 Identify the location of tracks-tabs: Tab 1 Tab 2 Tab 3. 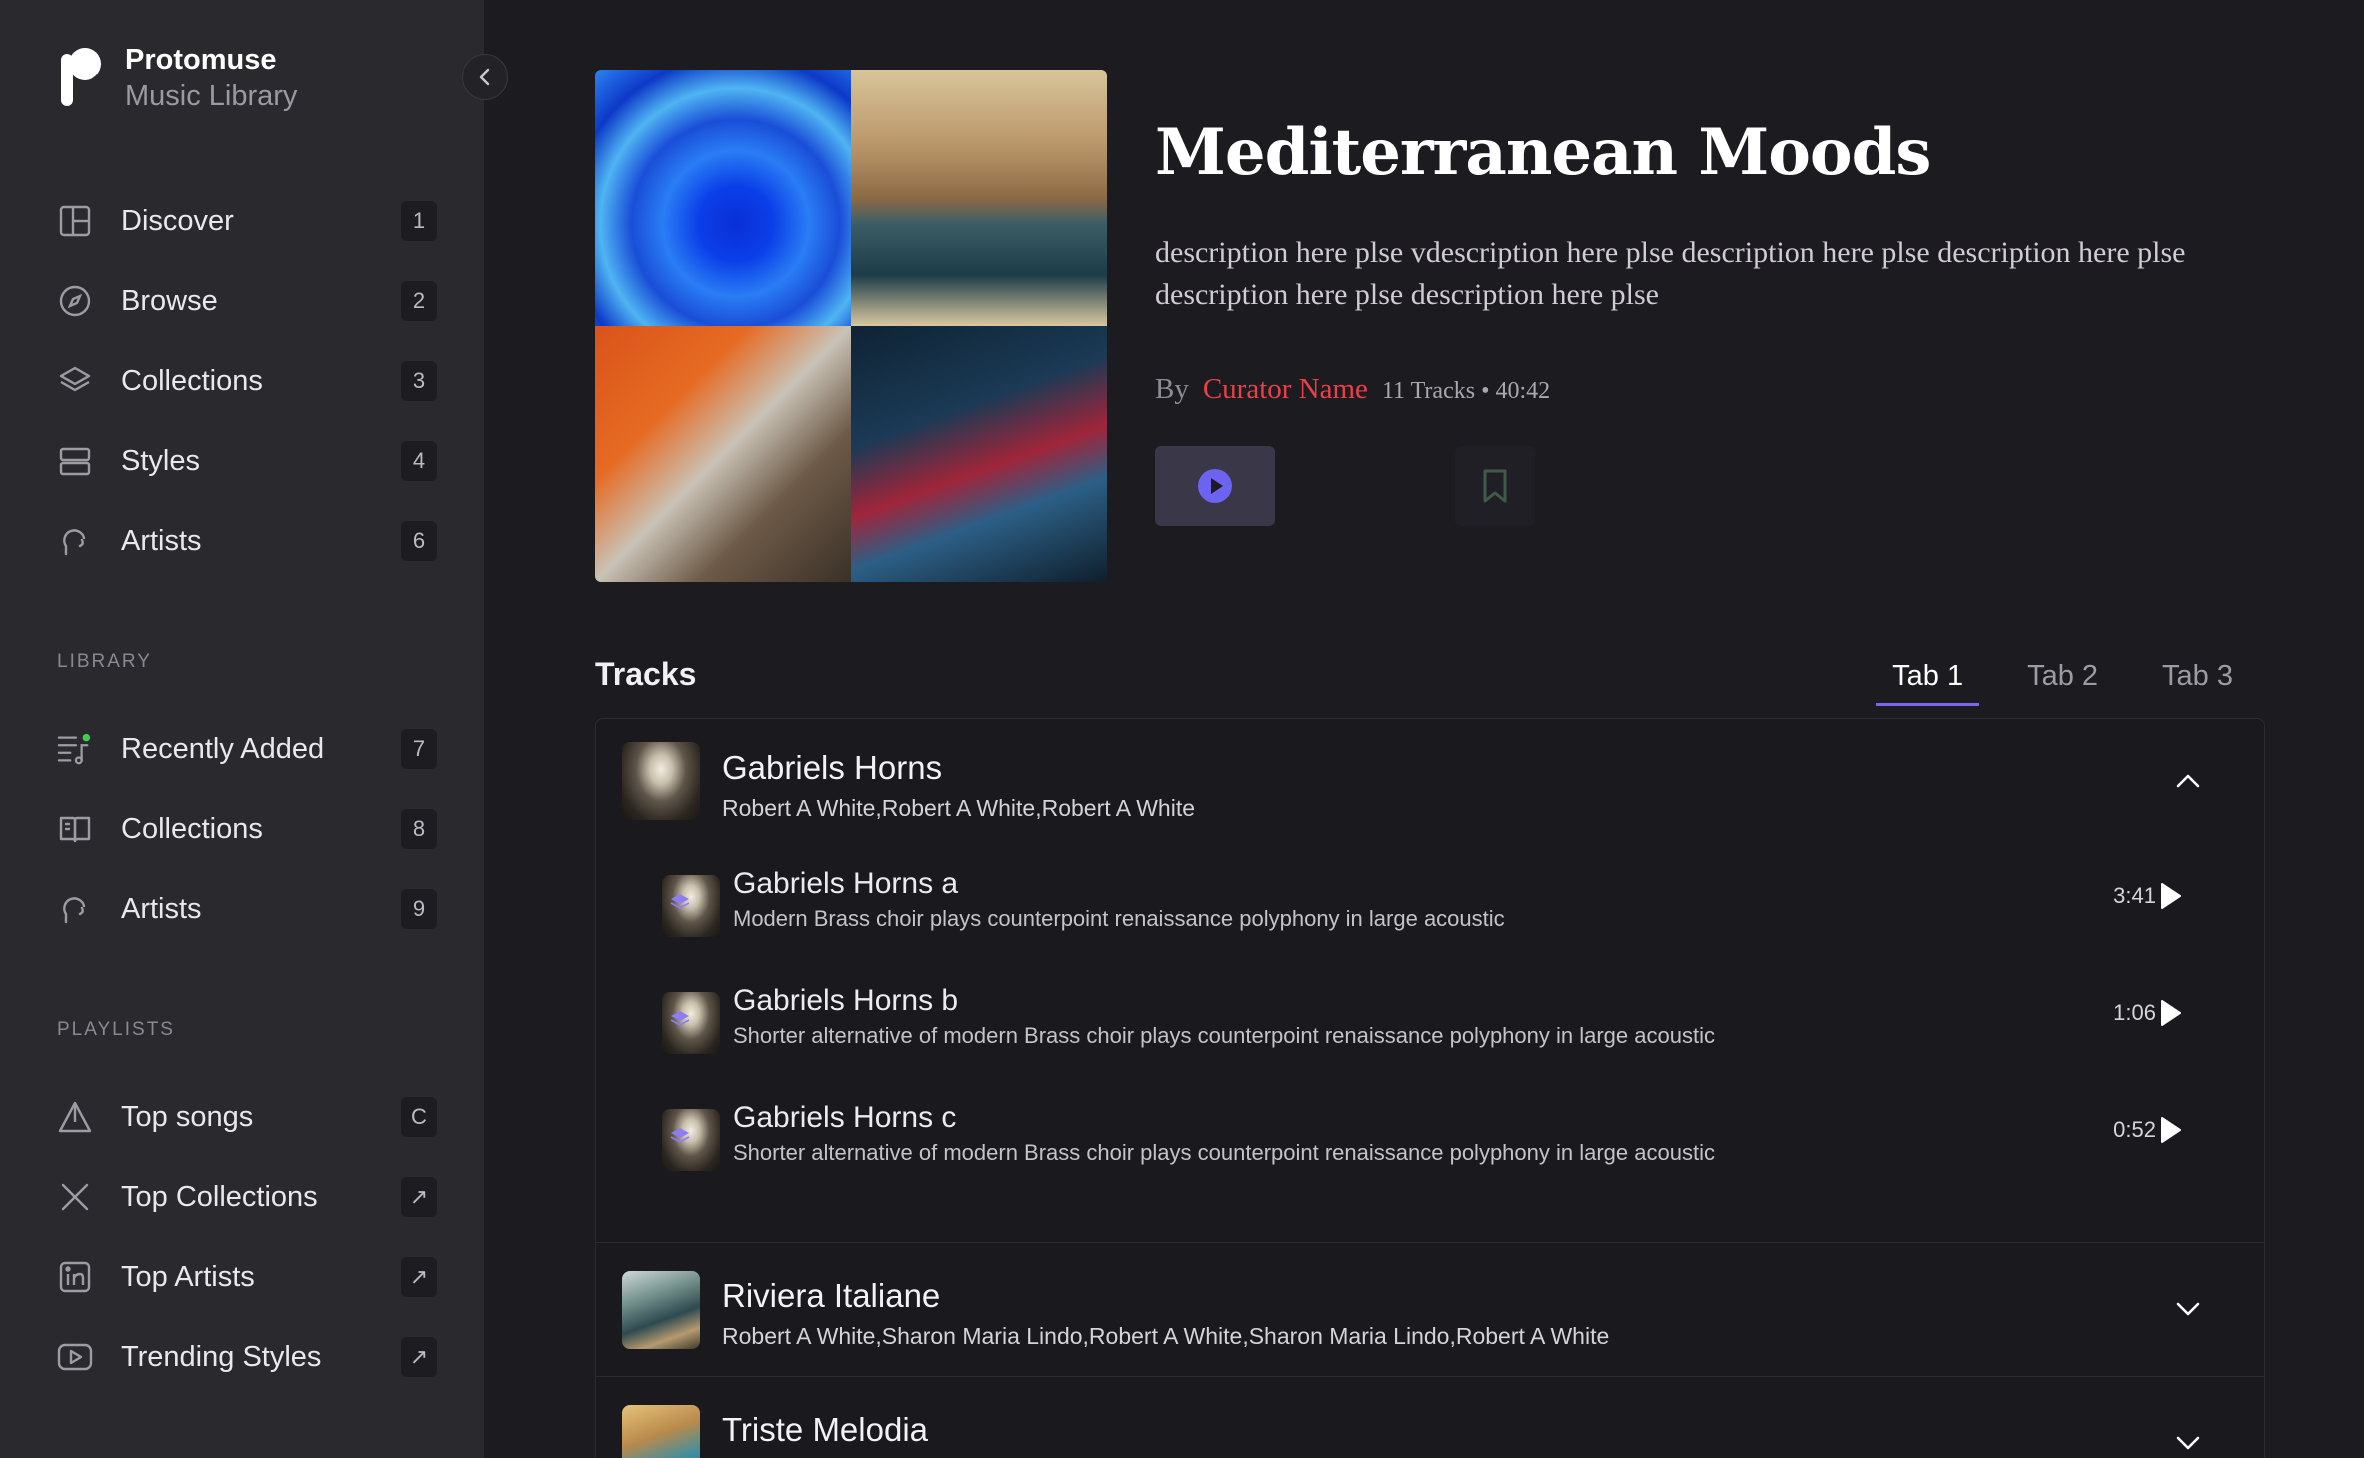
(2046, 681).